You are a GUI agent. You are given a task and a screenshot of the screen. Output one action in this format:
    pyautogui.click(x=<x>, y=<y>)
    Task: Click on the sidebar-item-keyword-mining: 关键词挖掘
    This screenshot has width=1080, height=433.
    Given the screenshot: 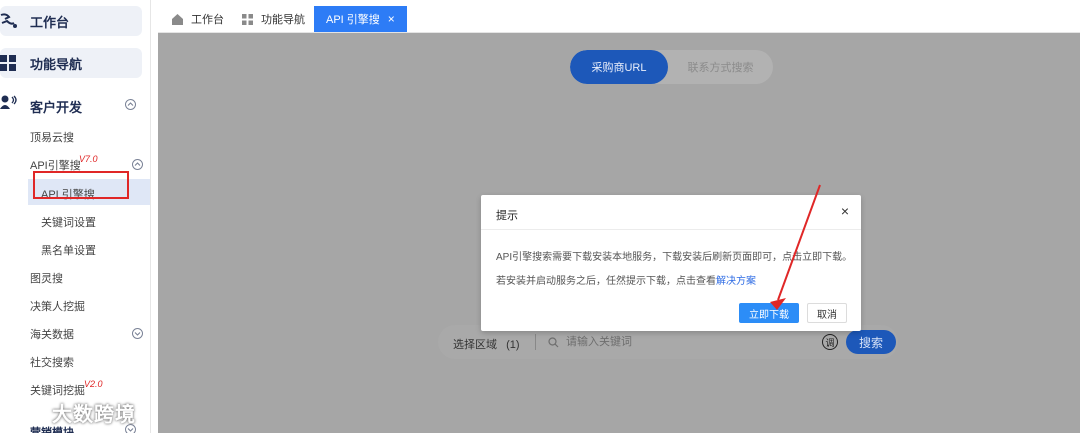 What is the action you would take?
    pyautogui.click(x=57, y=390)
    